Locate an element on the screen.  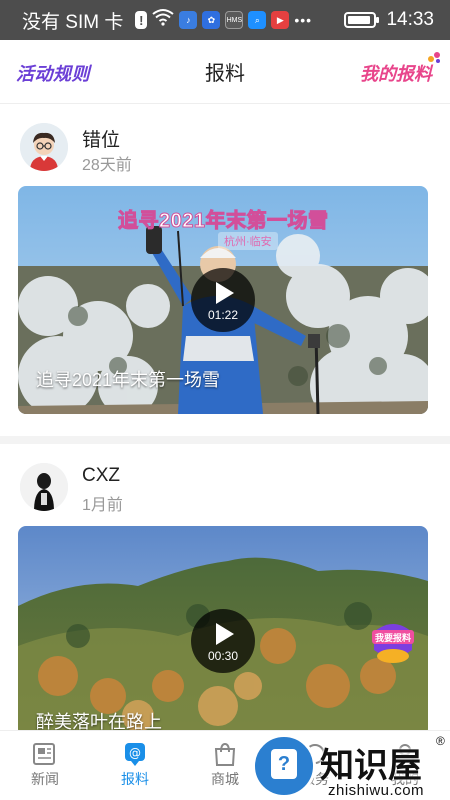
play-button: 01:22 is located at coordinates (223, 300).